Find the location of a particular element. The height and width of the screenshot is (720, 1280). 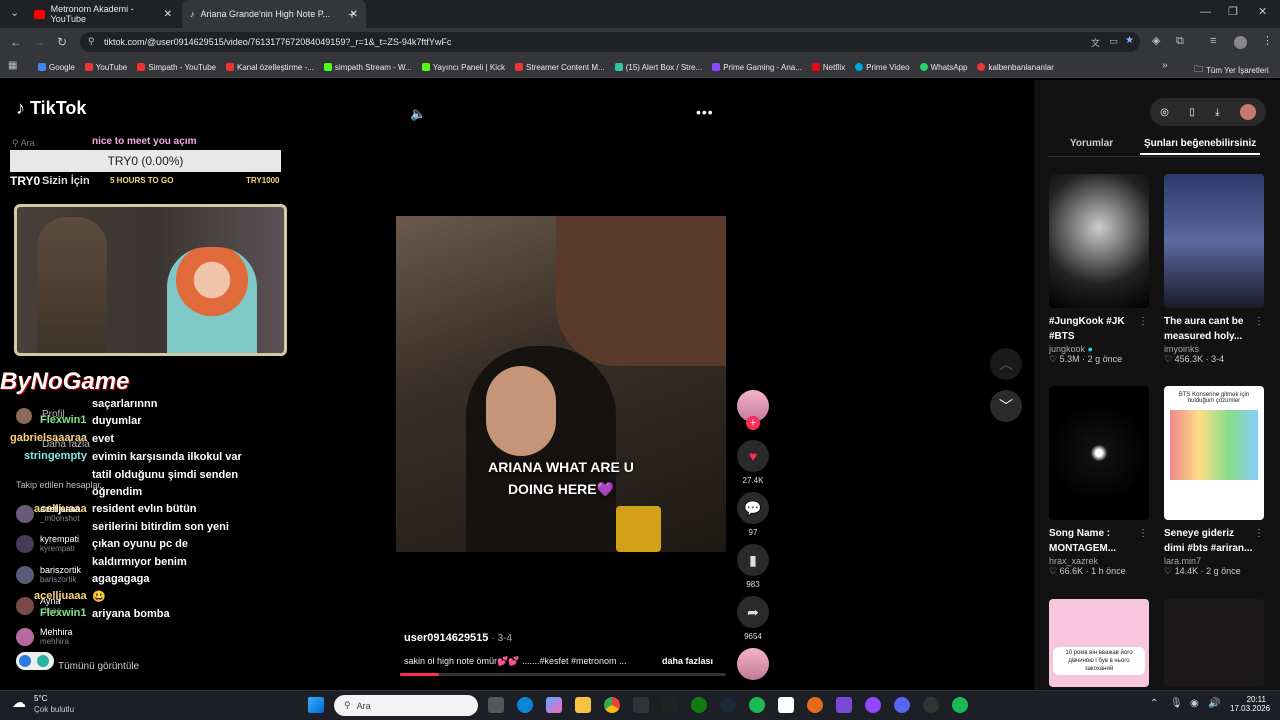

media-icon: ≡ is located at coordinates (1213, 41).